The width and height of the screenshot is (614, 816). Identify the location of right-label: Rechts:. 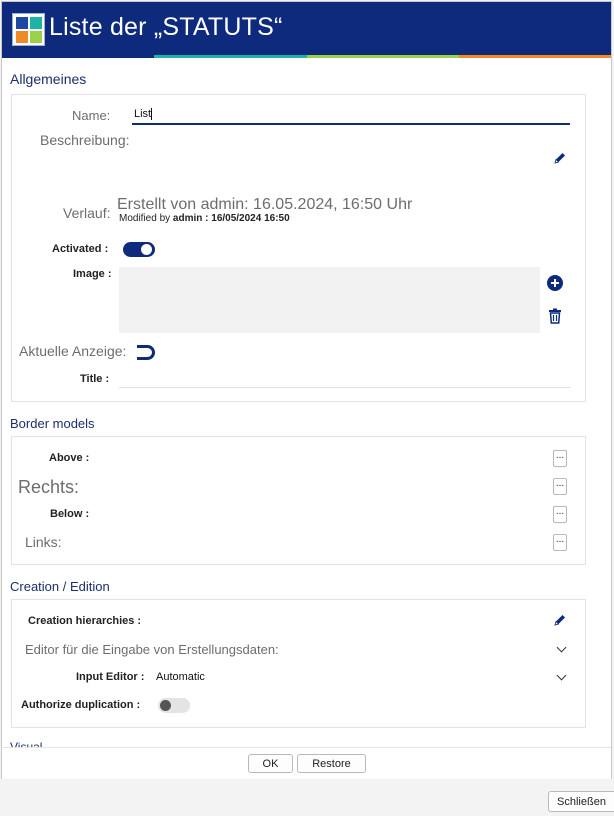
(49, 487).